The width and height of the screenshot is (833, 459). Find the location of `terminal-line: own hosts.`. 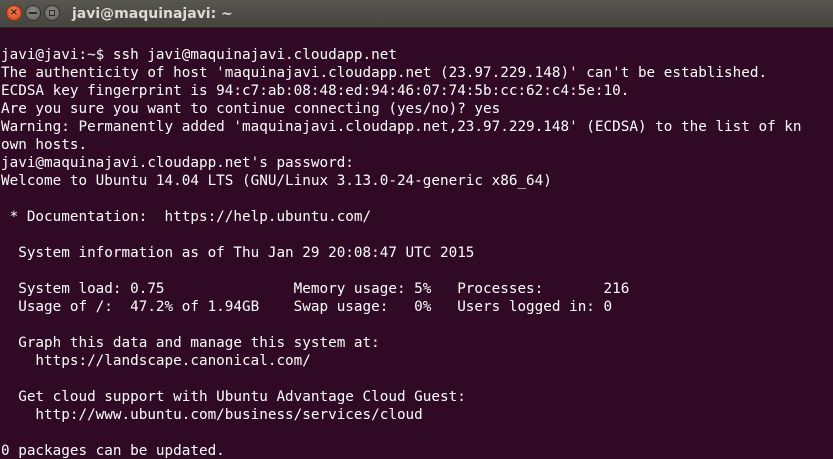

terminal-line: own hosts. is located at coordinates (44, 145).